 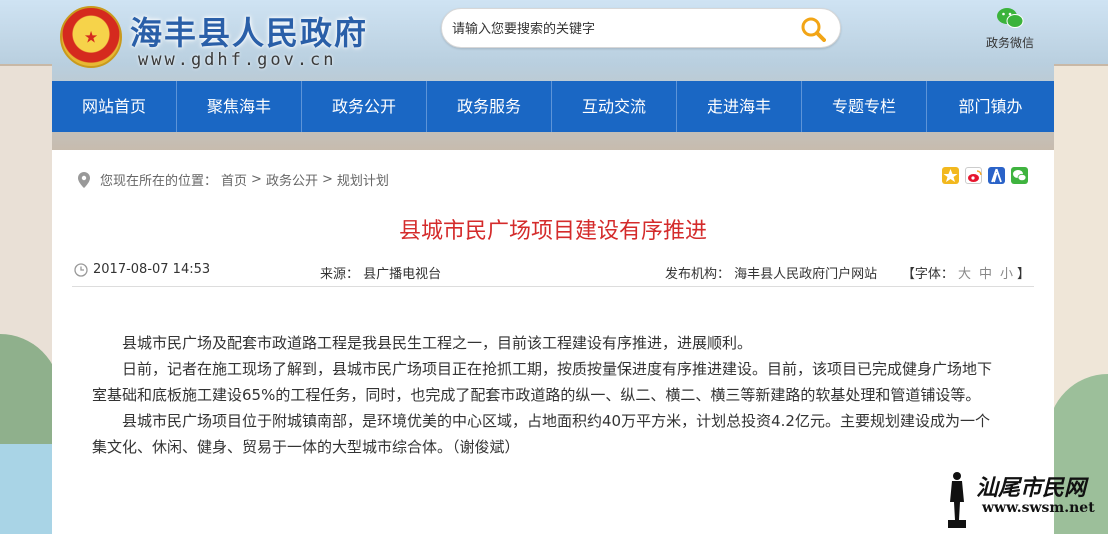 What do you see at coordinates (1009, 43) in the screenshot?
I see `wechat-label: 政务微信` at bounding box center [1009, 43].